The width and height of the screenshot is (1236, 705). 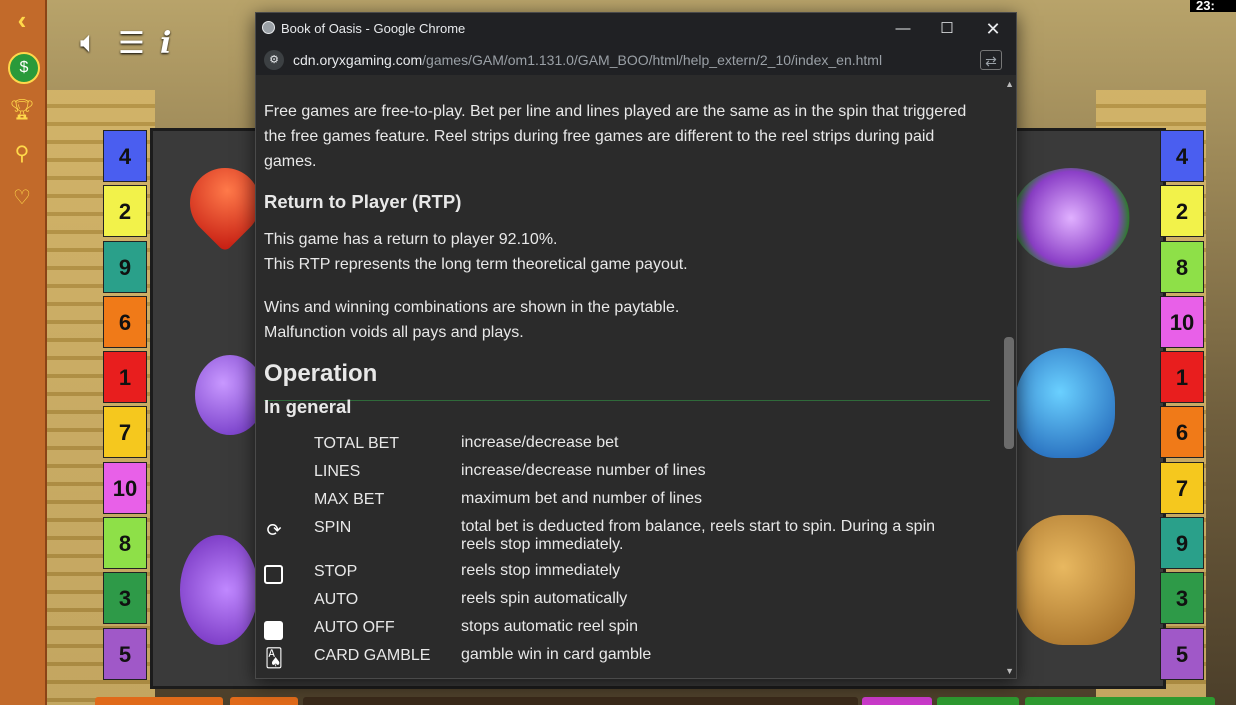 What do you see at coordinates (125, 377) in the screenshot?
I see `line-number-left: 1` at bounding box center [125, 377].